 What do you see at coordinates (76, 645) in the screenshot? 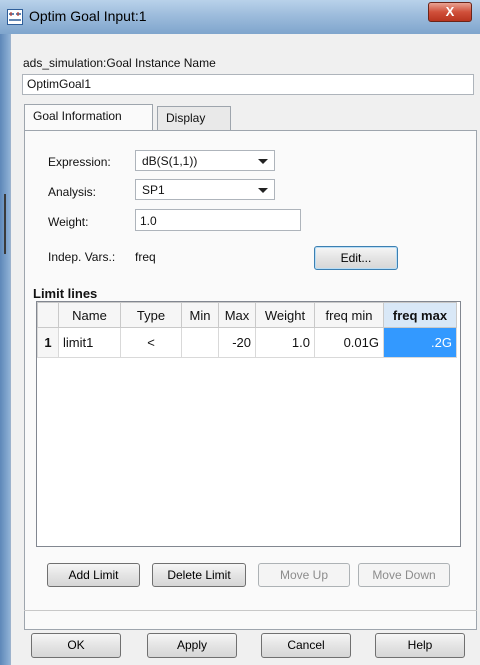
I see `ok-button: OK` at bounding box center [76, 645].